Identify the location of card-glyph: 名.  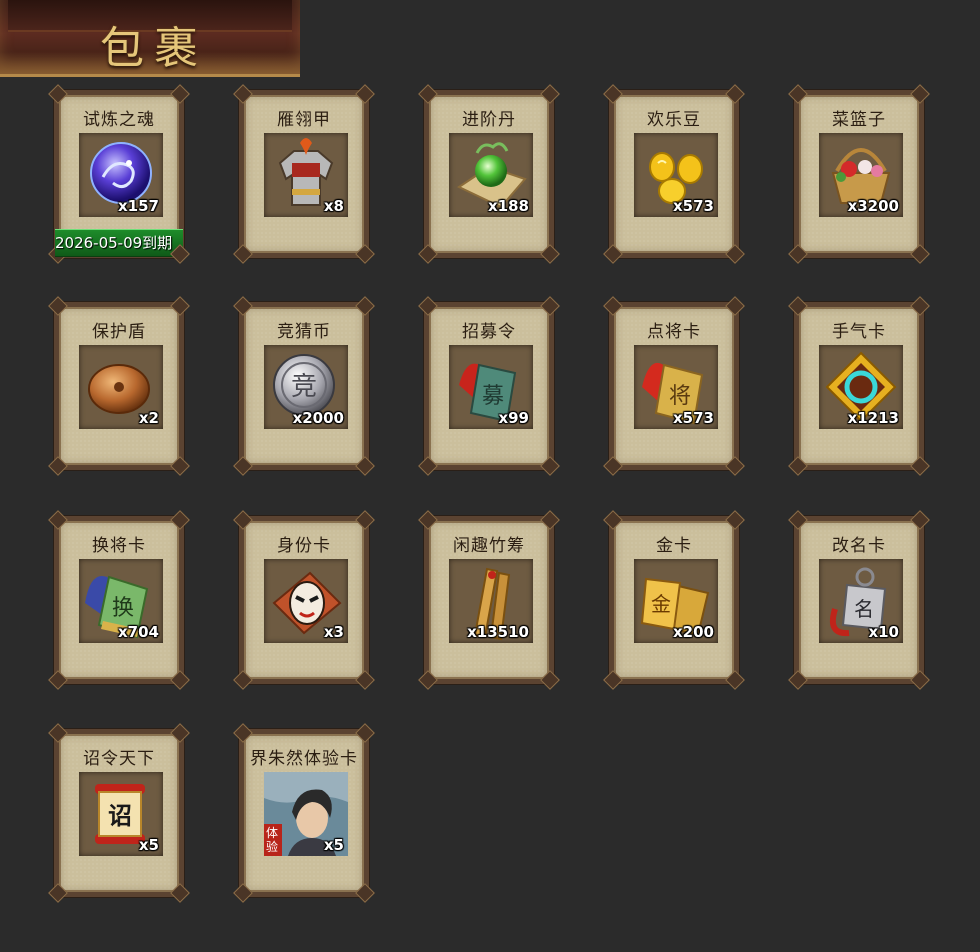
(864, 609).